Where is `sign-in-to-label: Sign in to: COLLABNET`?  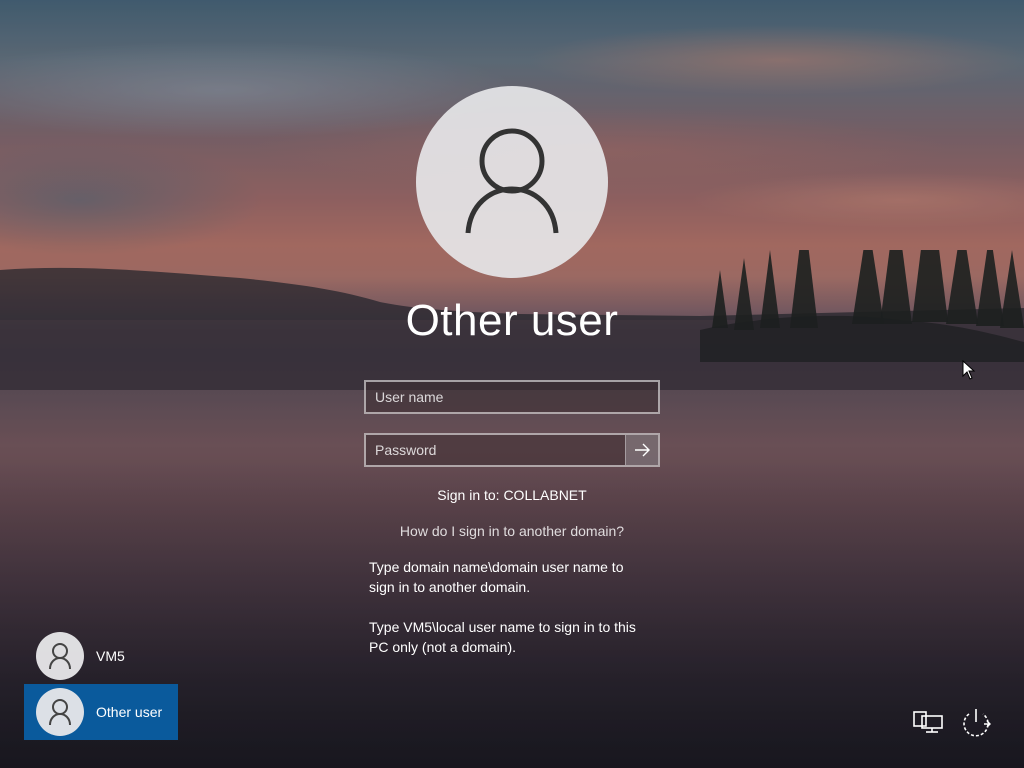
sign-in-to-label: Sign in to: COLLABNET is located at coordinates (512, 495).